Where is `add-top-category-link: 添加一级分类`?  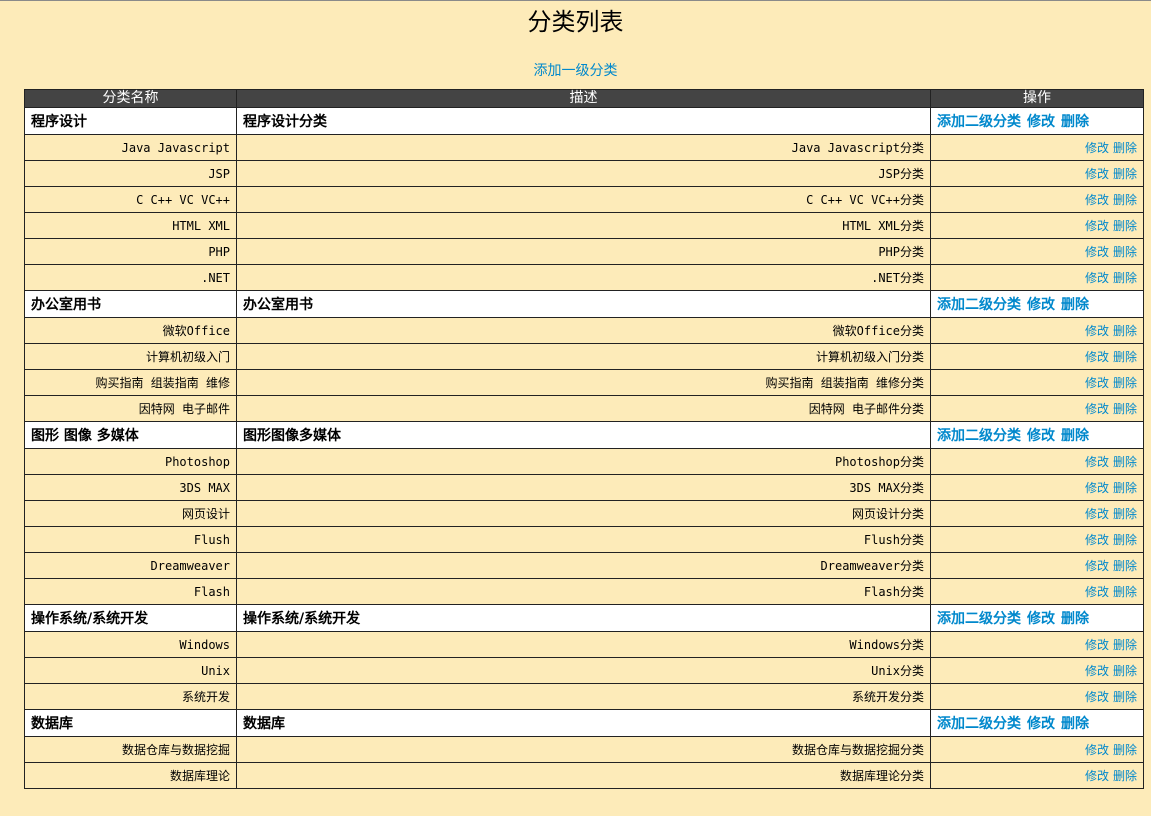
add-top-category-link: 添加一级分类 is located at coordinates (576, 71).